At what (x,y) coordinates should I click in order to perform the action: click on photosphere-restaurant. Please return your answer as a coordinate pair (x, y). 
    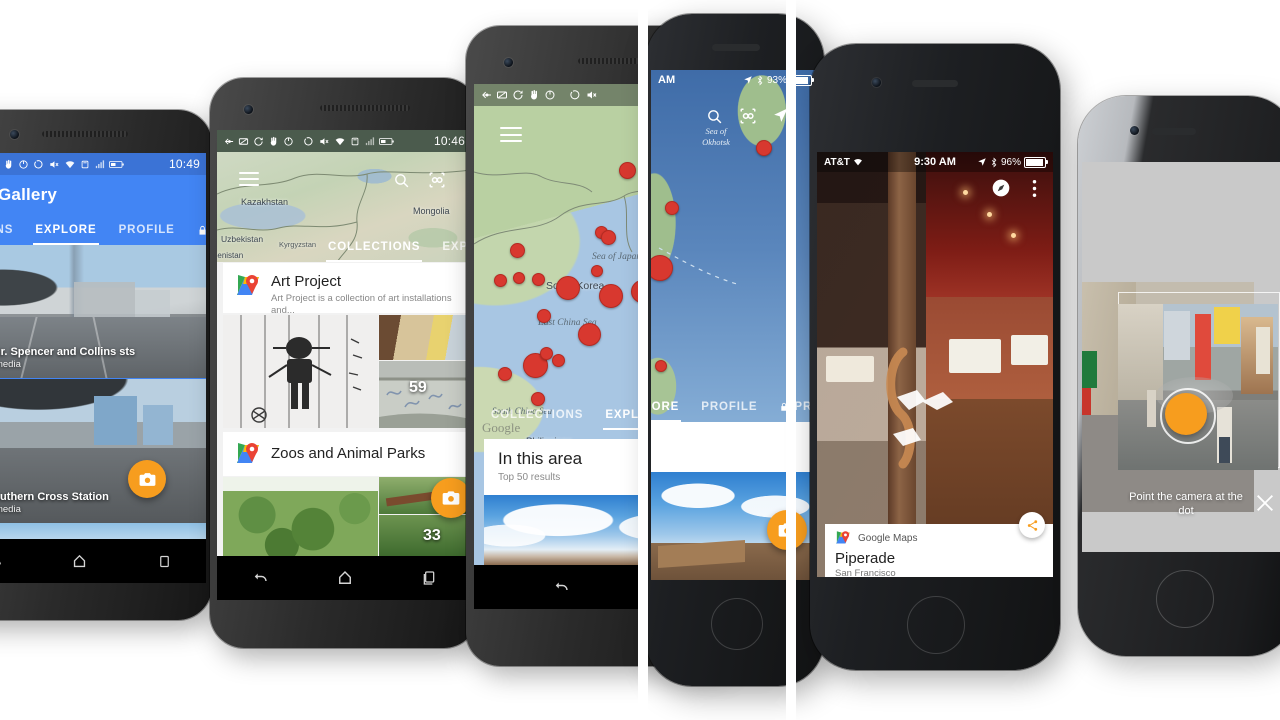
    Looking at the image, I should click on (935, 364).